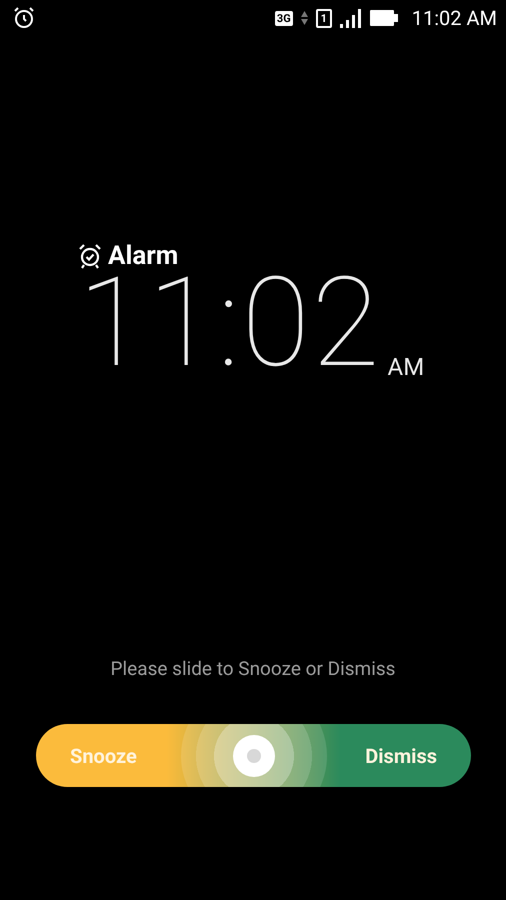  I want to click on network-type-badge: 3G, so click(283, 18).